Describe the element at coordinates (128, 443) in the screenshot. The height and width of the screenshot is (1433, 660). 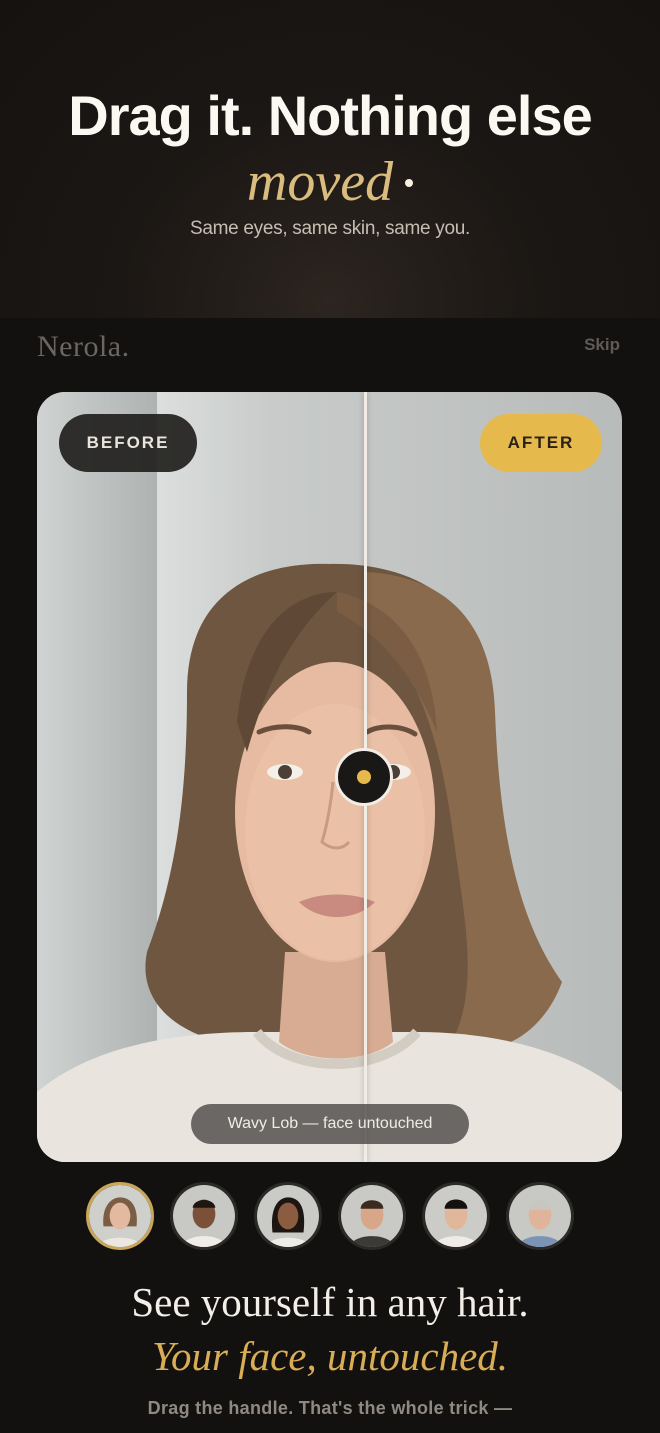
I see `before-label: BEFORE` at that location.